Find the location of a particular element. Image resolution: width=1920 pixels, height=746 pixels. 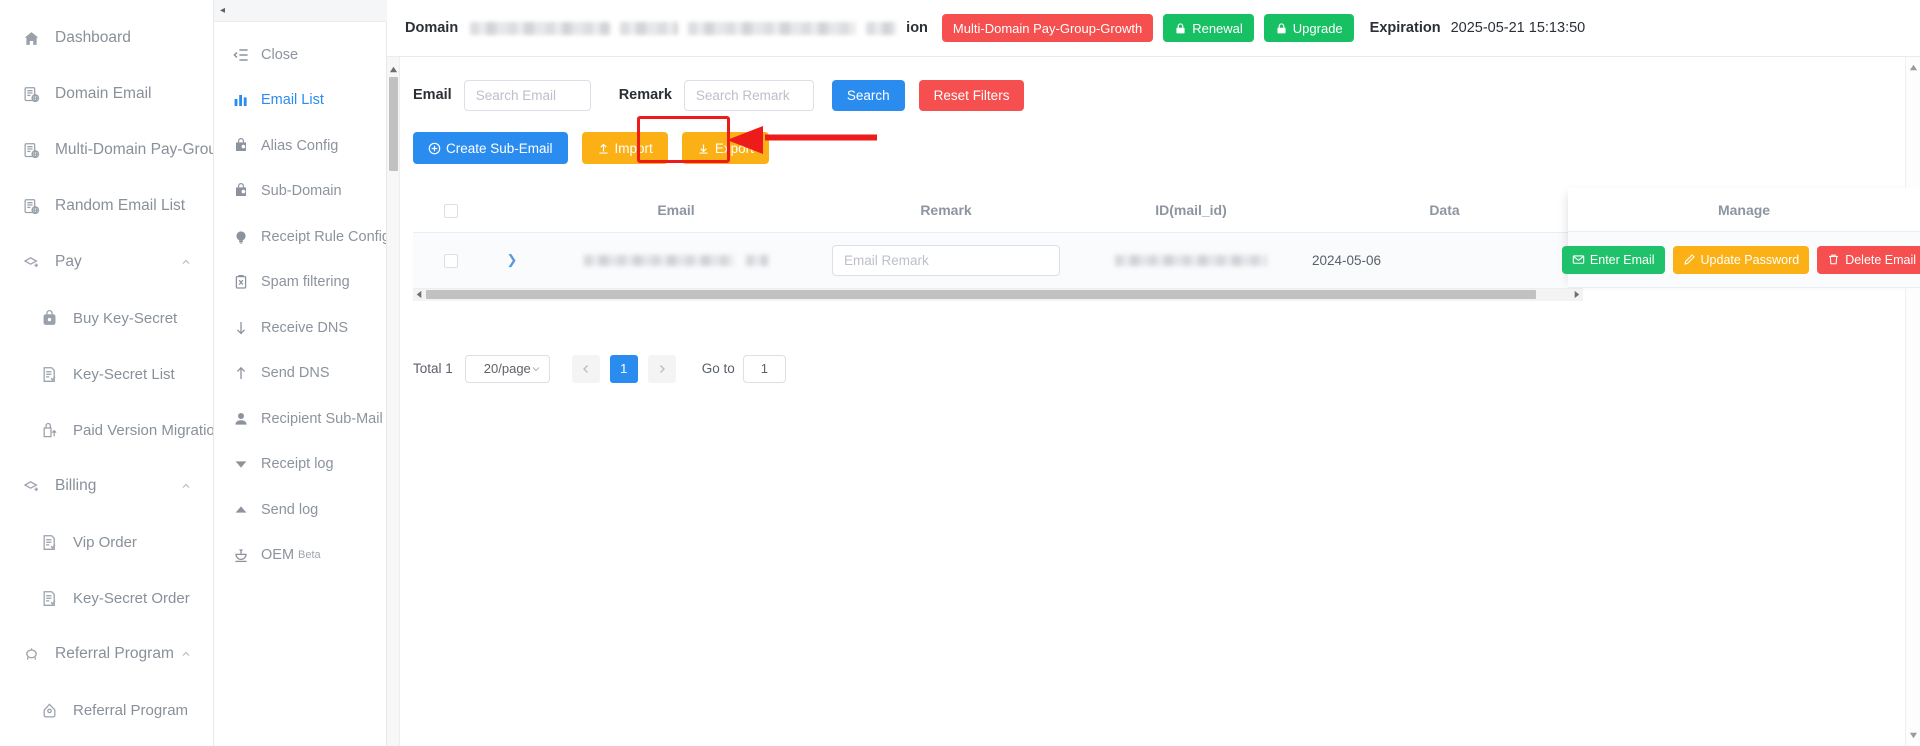

sidebar-item-key-secret-list: Key-Secret List is located at coordinates (106, 374).